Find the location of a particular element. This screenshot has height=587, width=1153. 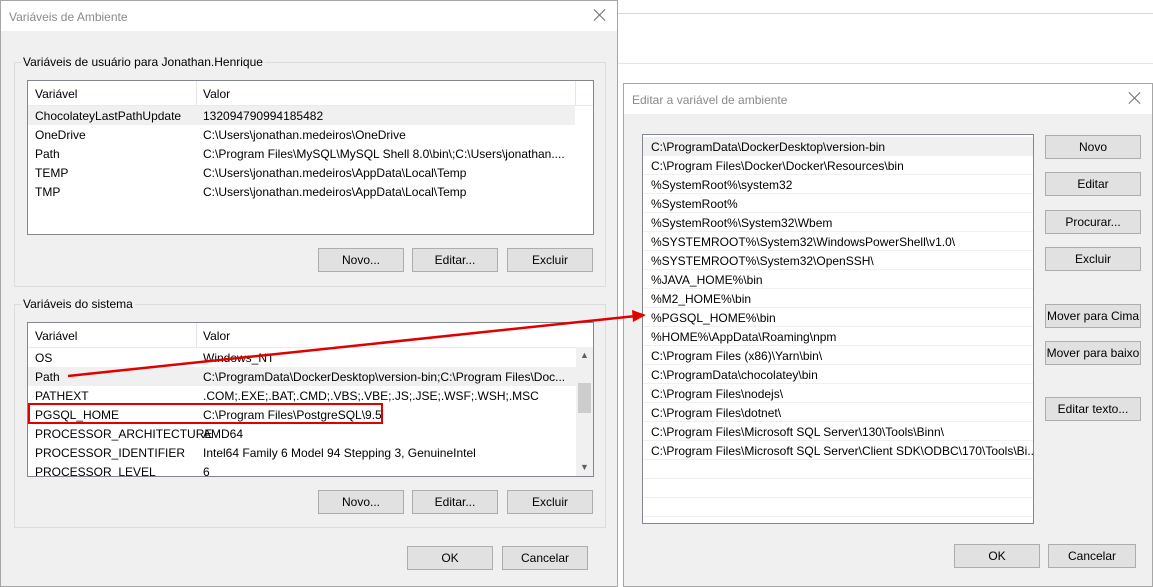

path-entry: %SystemRoot%\system32 is located at coordinates (838, 184).